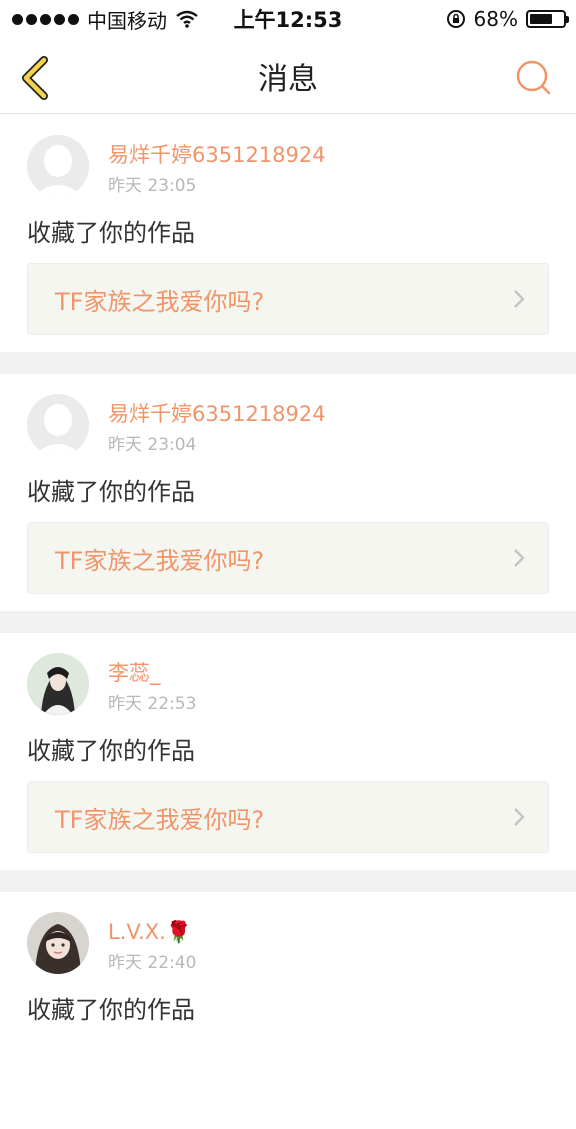  I want to click on carrier-label: 中国移动, so click(127, 20).